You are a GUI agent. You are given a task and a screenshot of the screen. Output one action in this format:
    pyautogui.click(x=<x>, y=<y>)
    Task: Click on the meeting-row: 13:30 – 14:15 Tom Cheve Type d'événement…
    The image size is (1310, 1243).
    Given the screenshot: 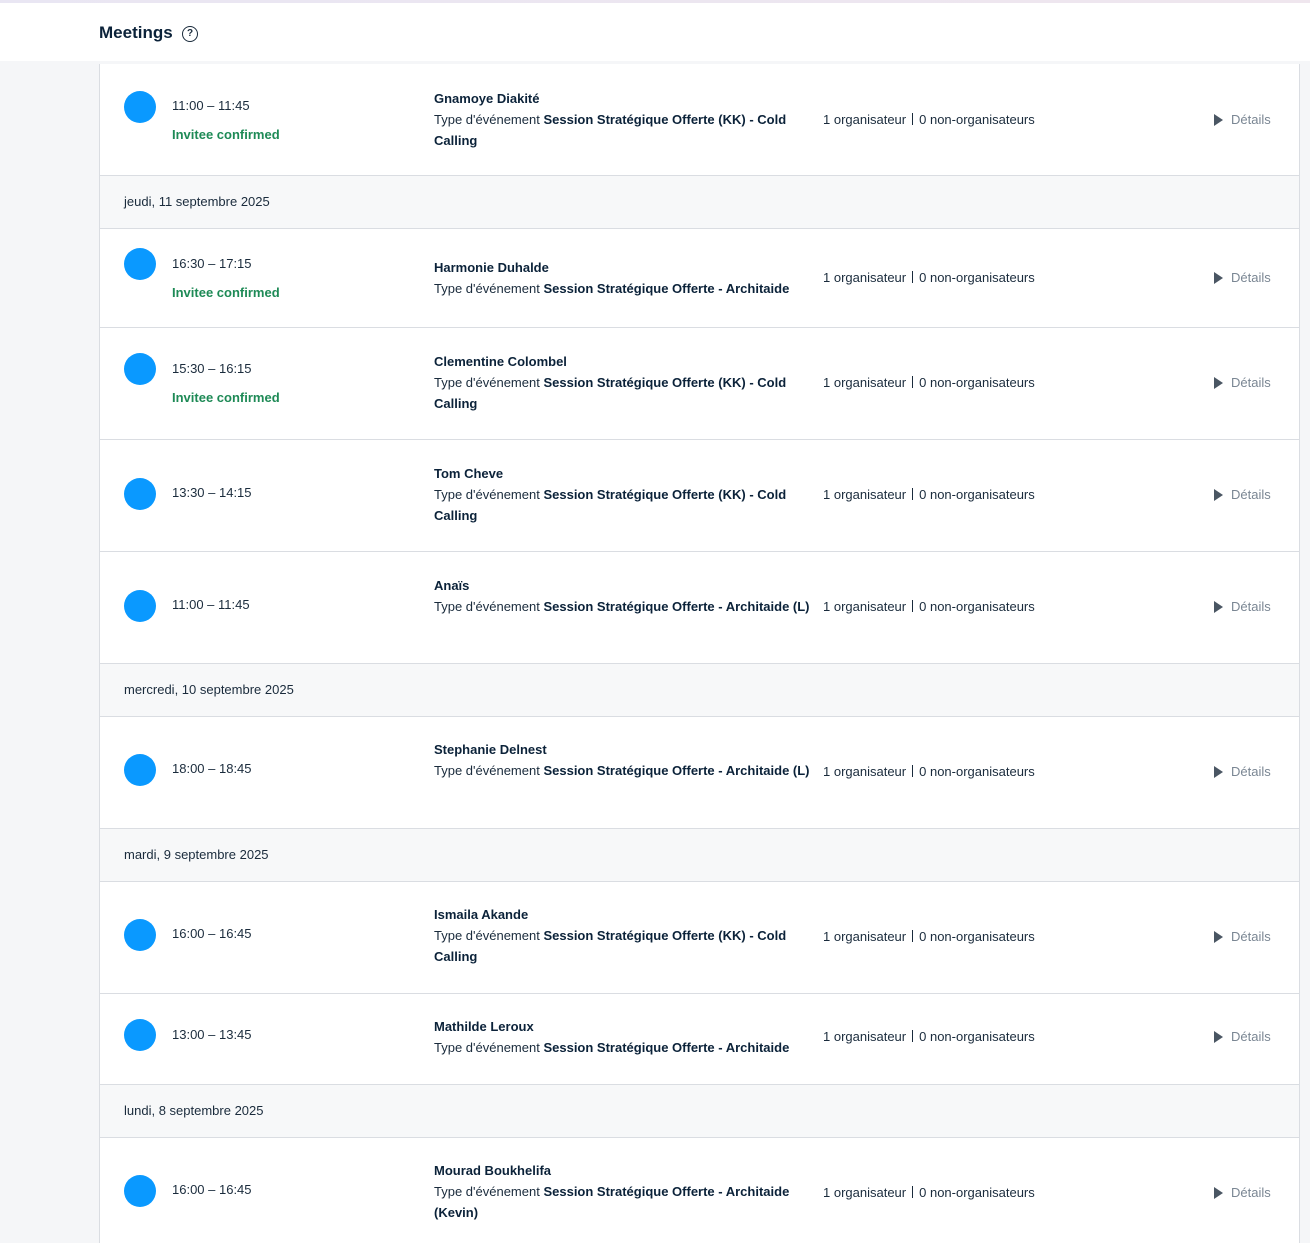 What is the action you would take?
    pyautogui.click(x=699, y=496)
    